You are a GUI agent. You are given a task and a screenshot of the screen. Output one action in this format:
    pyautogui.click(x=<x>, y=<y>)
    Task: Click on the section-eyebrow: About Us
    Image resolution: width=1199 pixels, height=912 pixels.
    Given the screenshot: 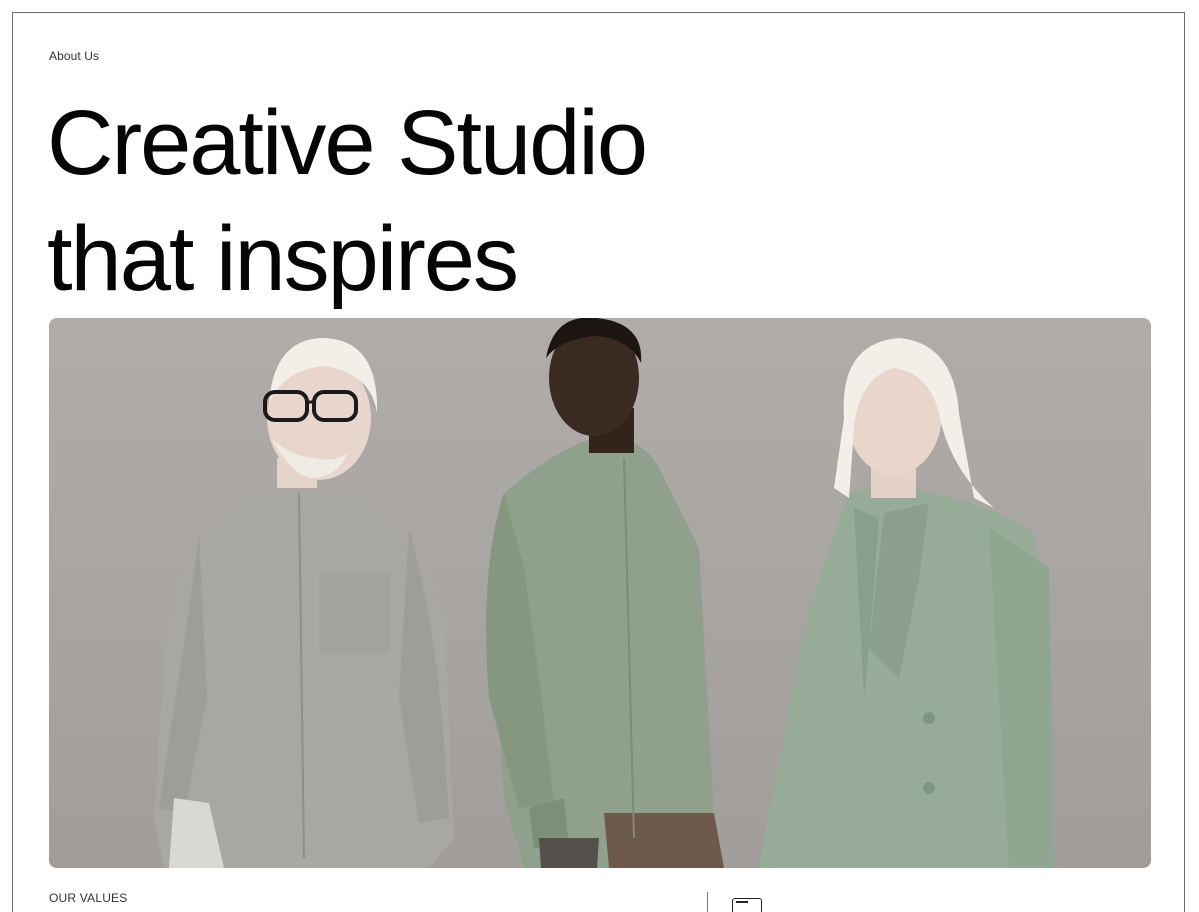 What is the action you would take?
    pyautogui.click(x=74, y=56)
    